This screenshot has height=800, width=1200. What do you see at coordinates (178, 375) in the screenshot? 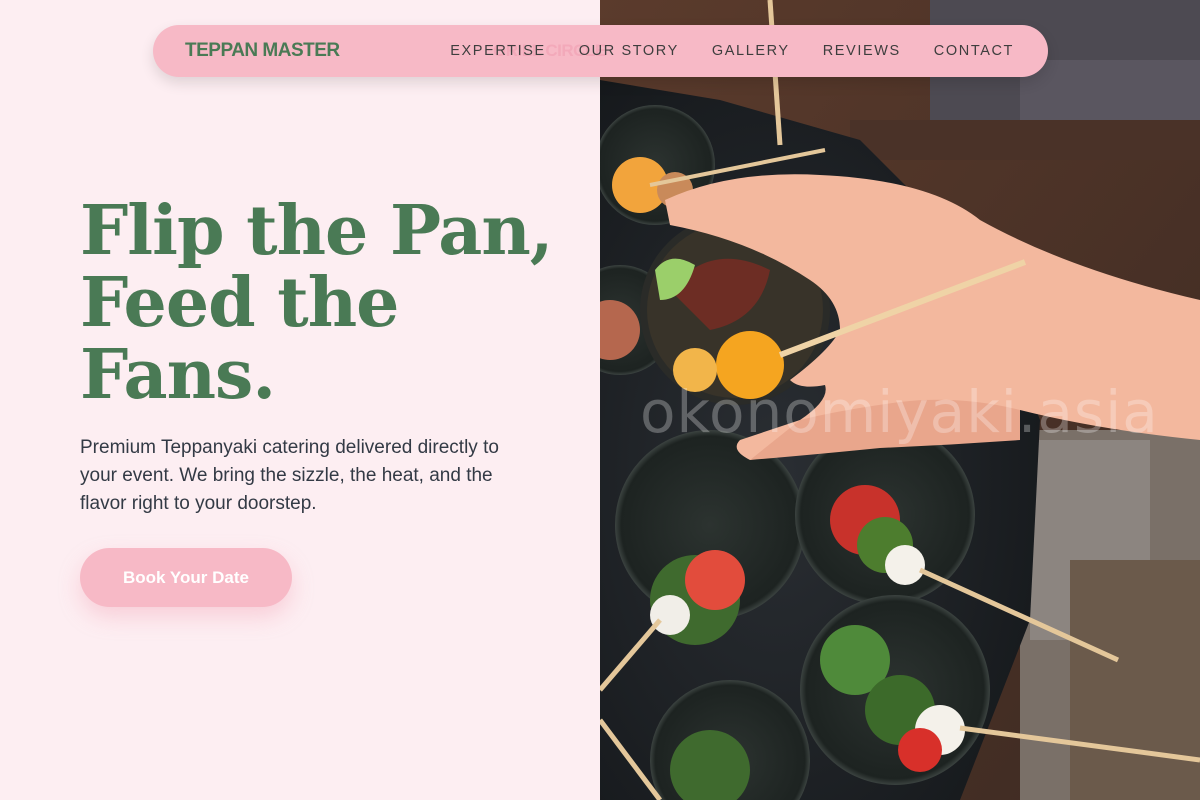
I see `headline-line-3: Fans.` at bounding box center [178, 375].